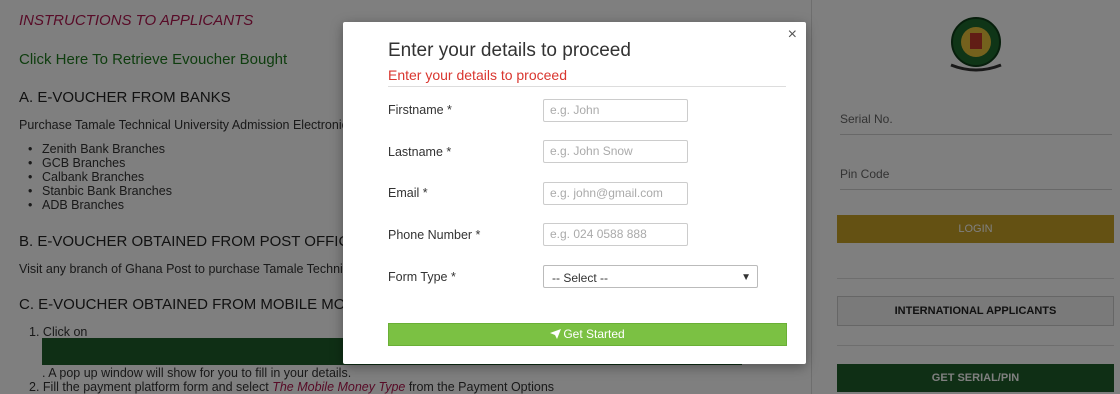  I want to click on get-started-label: Get Started, so click(594, 334).